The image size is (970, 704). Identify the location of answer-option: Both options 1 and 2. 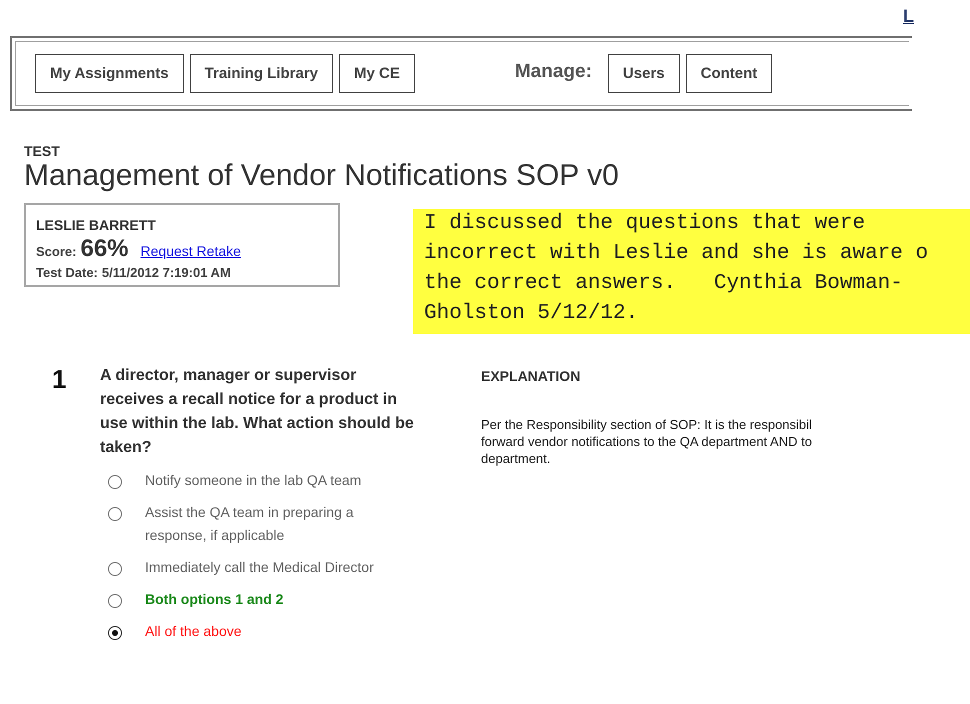
(280, 599).